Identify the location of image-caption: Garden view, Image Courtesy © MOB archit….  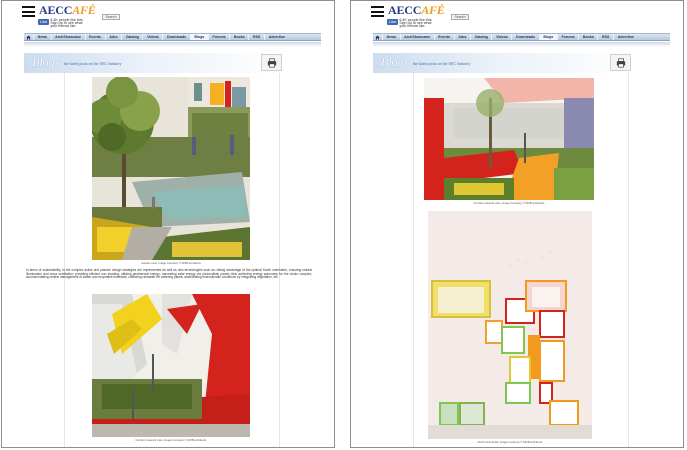
(171, 263).